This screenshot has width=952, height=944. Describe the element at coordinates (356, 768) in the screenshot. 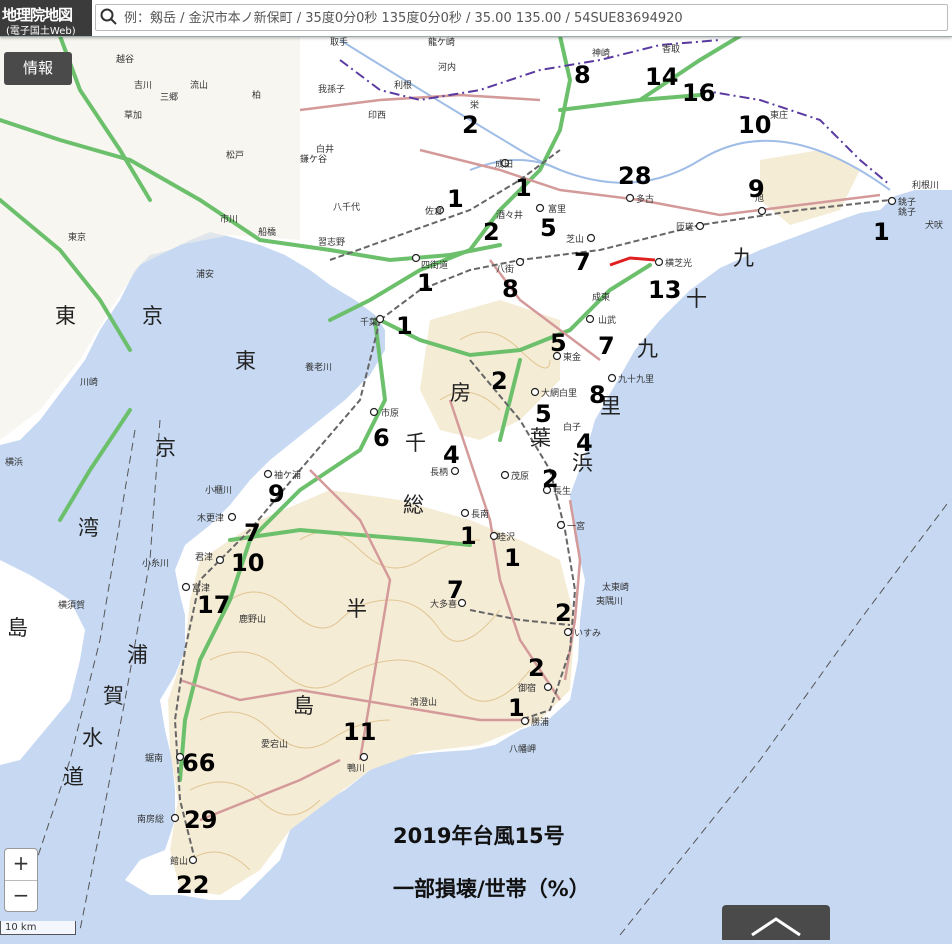

I see `place-name: 鴨川` at that location.